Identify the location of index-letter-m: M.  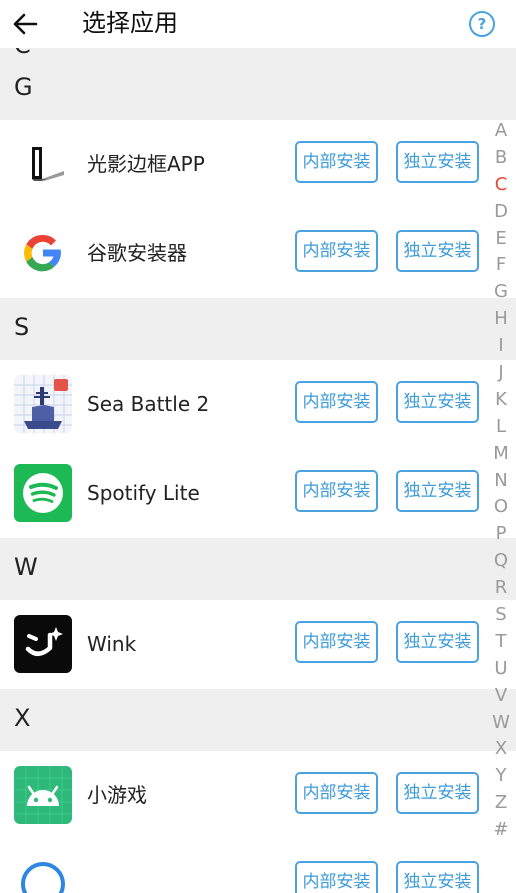
(501, 454).